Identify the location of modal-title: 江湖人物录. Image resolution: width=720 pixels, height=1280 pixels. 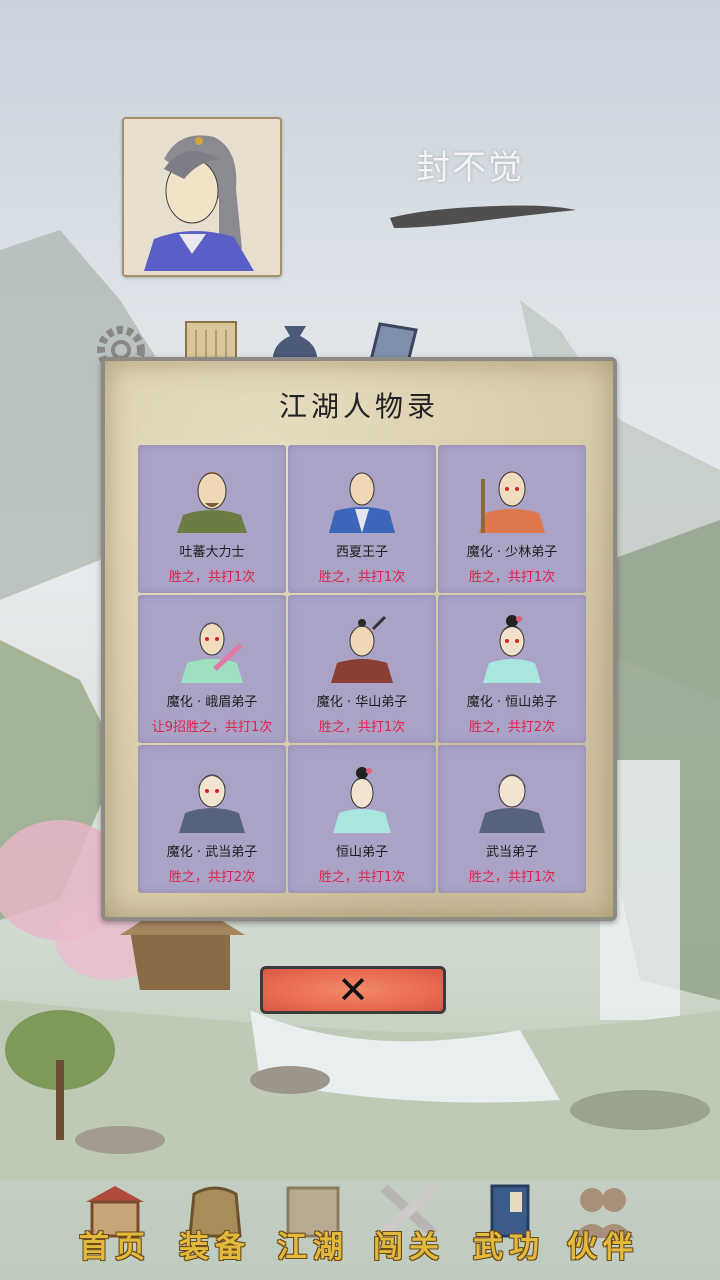
(358, 406).